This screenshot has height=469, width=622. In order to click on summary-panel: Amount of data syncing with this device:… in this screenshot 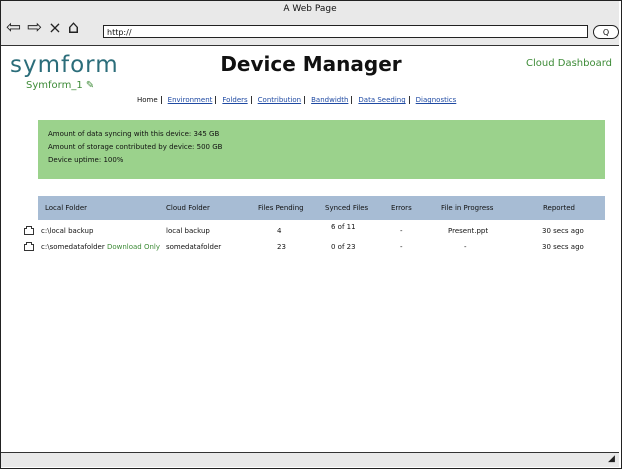, I will do `click(321, 149)`.